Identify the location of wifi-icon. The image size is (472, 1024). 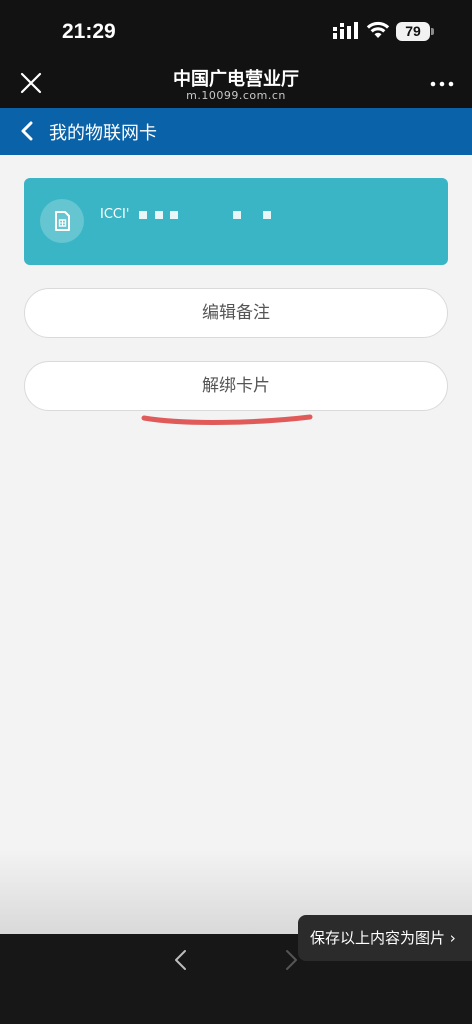
(378, 29).